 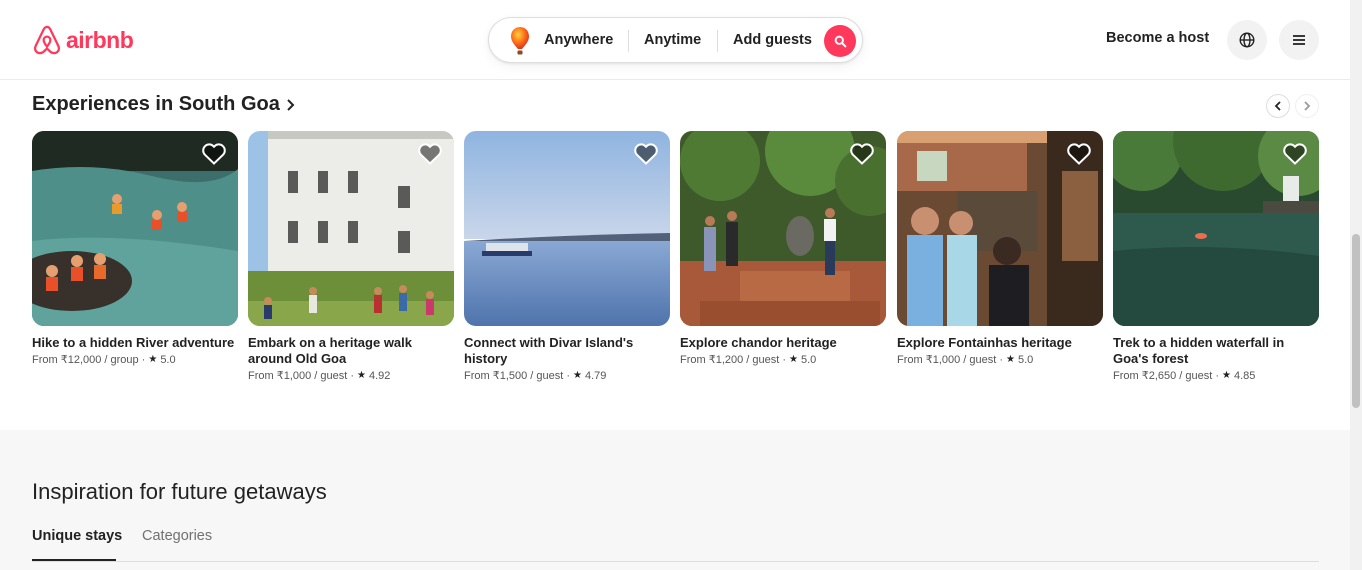 What do you see at coordinates (578, 40) in the screenshot?
I see `search-where: Anywhere` at bounding box center [578, 40].